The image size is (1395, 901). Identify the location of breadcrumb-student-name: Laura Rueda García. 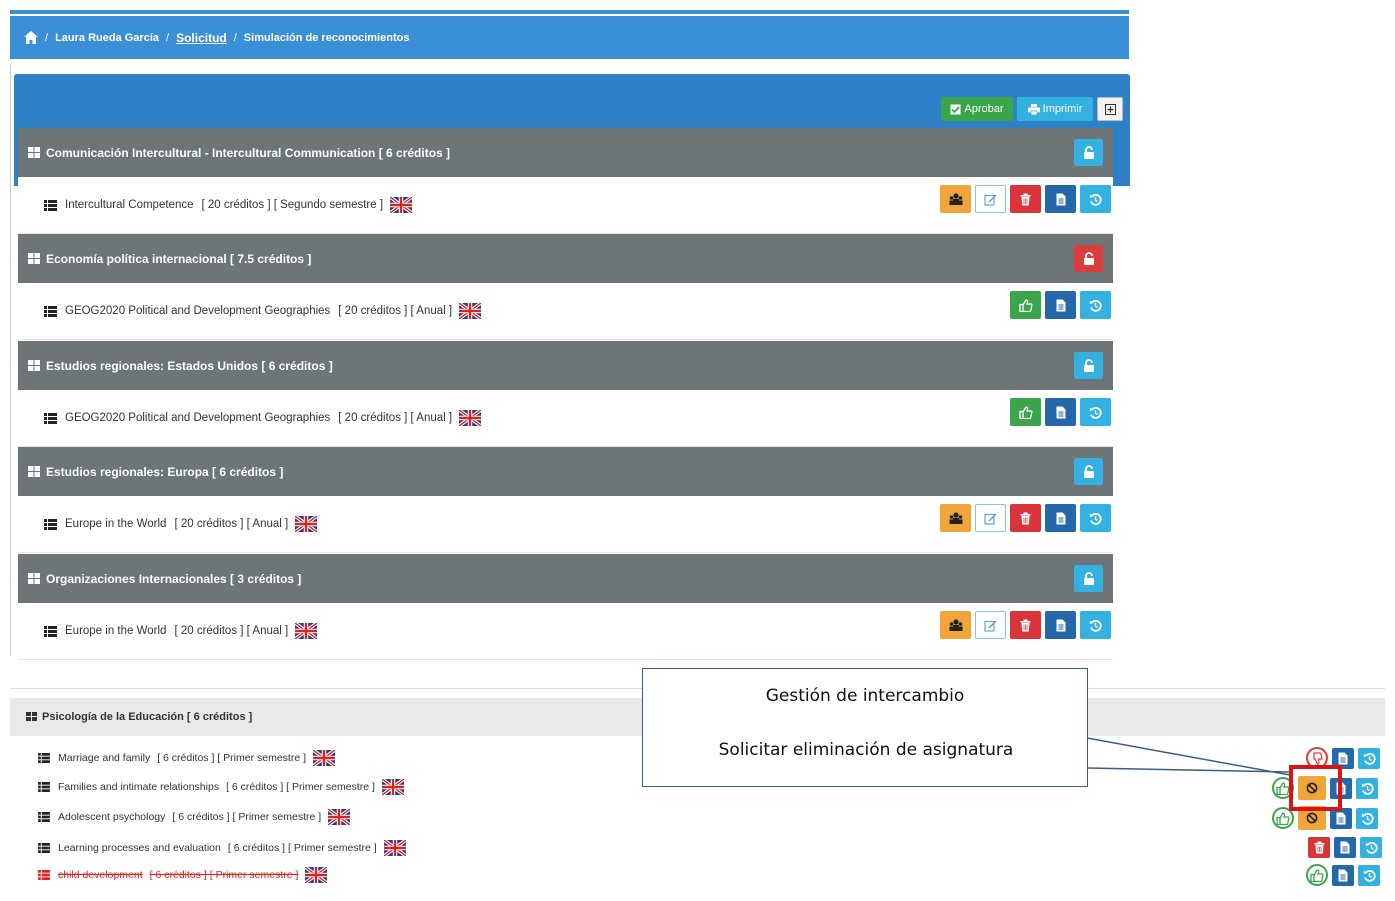
(107, 38).